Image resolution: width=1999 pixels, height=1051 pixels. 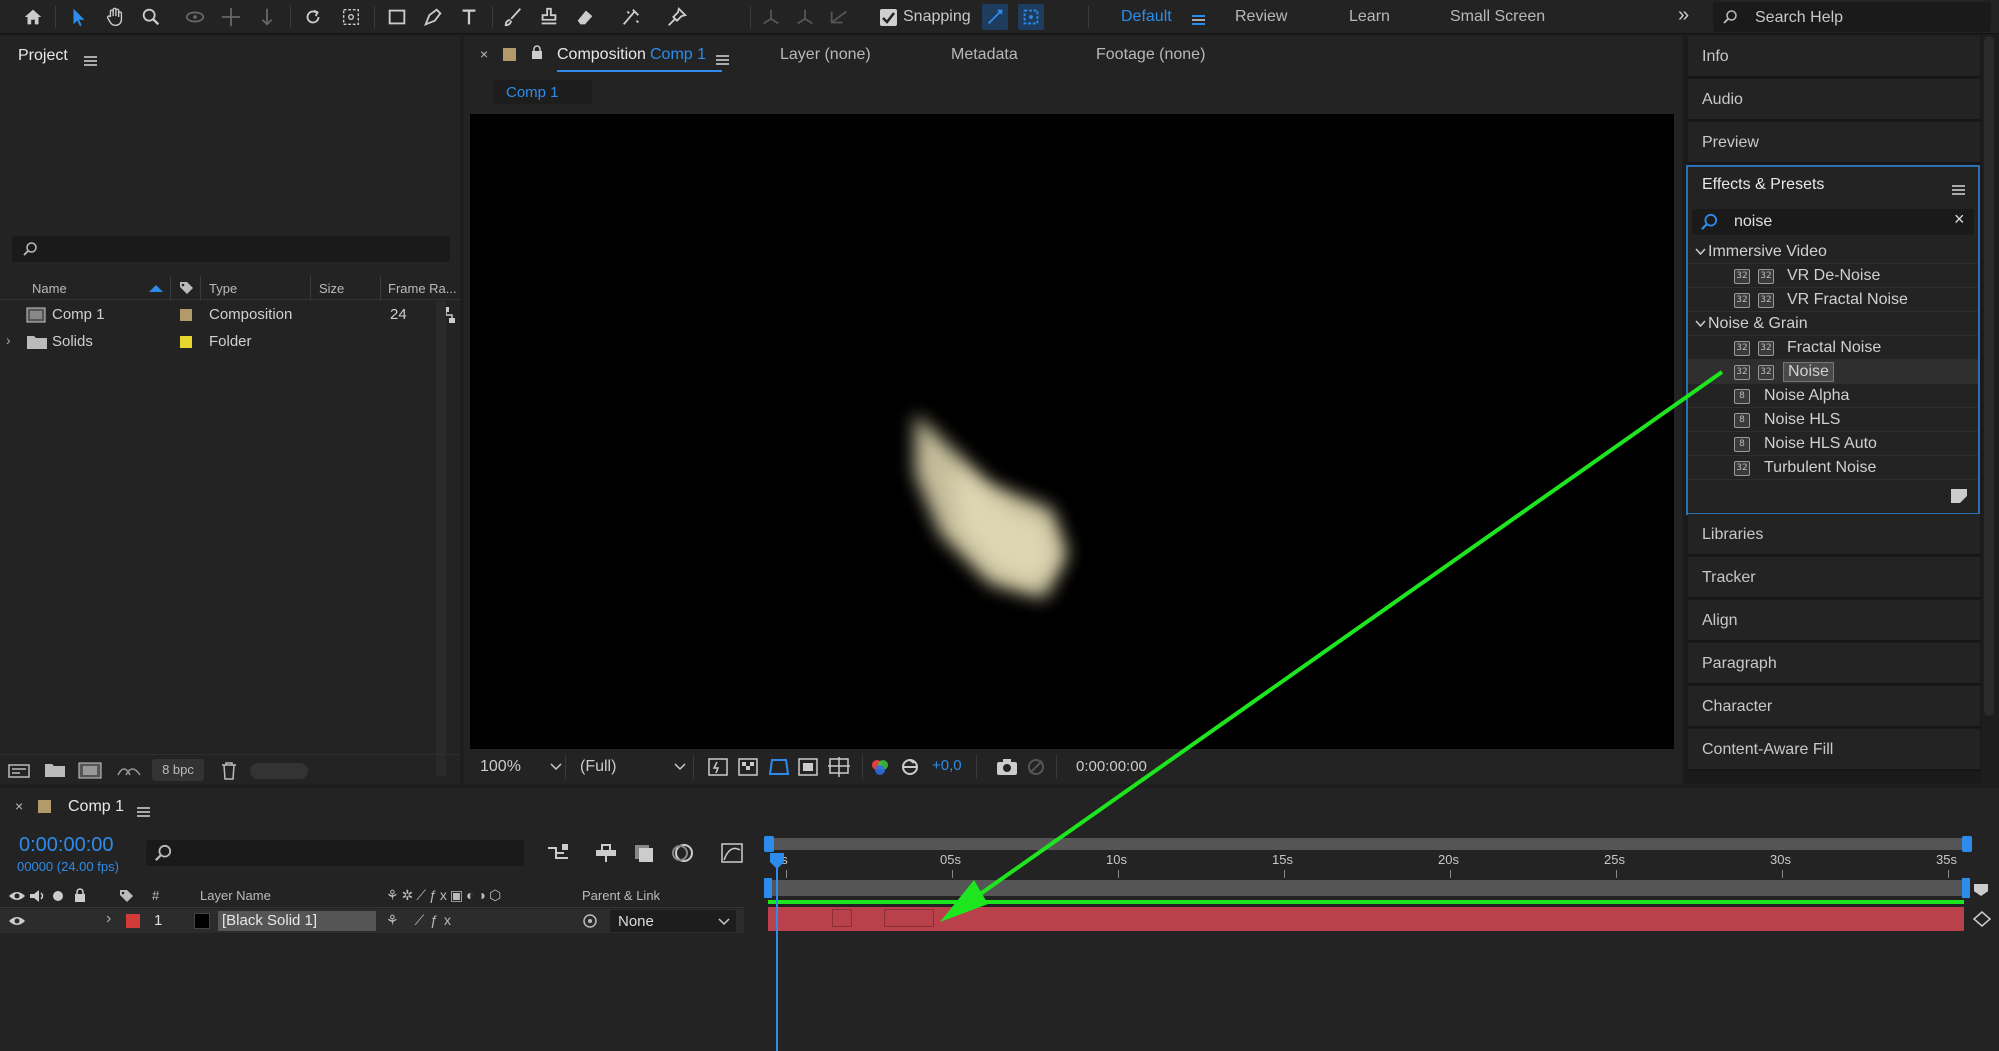 What do you see at coordinates (1834, 664) in the screenshot?
I see `panel-paragraph: Paragraph` at bounding box center [1834, 664].